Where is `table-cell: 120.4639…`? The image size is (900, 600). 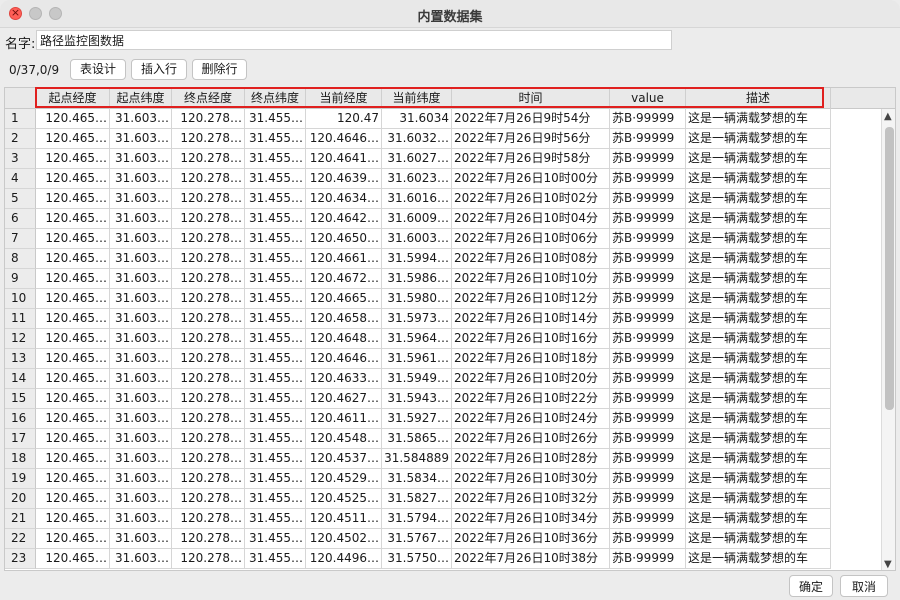
table-cell: 120.4639… is located at coordinates (344, 179).